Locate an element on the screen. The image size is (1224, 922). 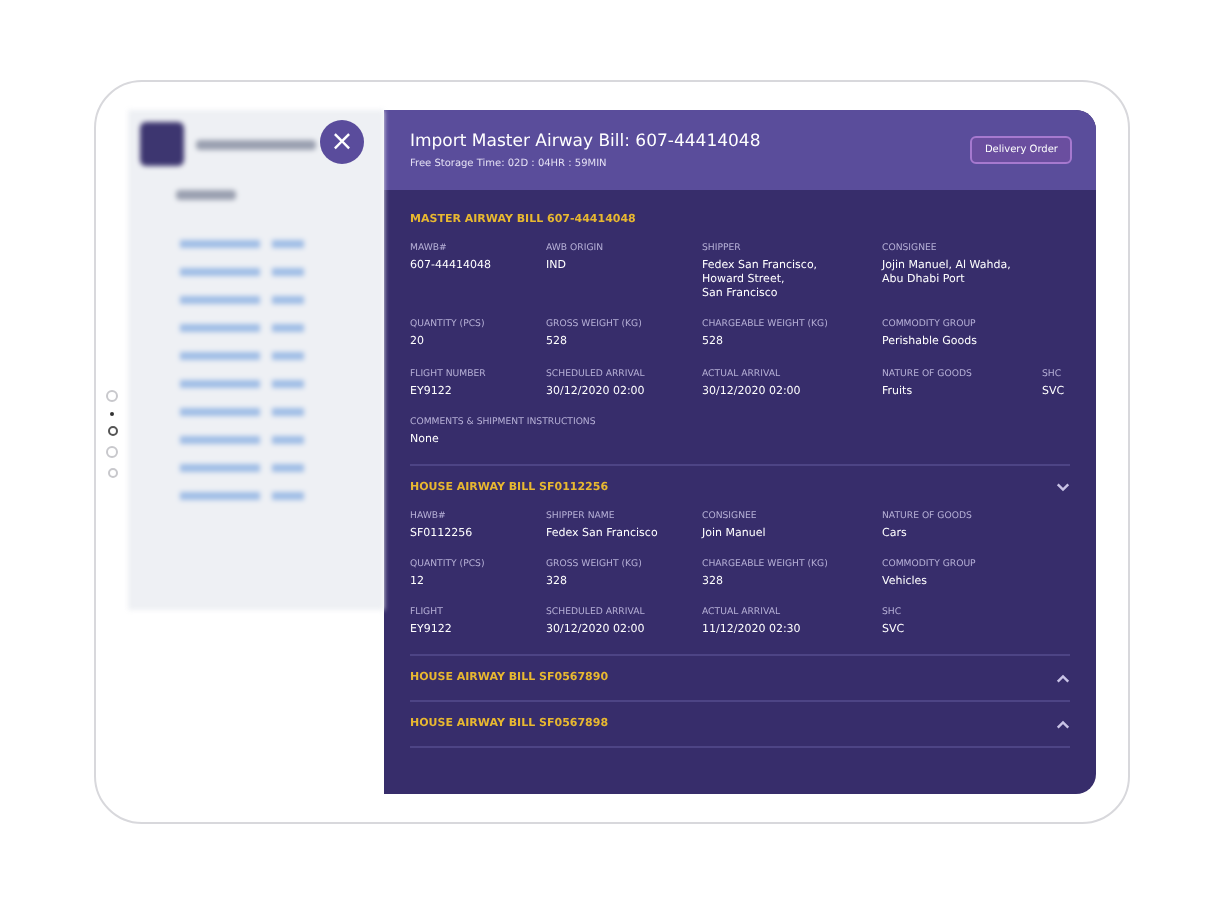
panel-title: Import Master Airway Bill: 607-44414048 is located at coordinates (585, 141).